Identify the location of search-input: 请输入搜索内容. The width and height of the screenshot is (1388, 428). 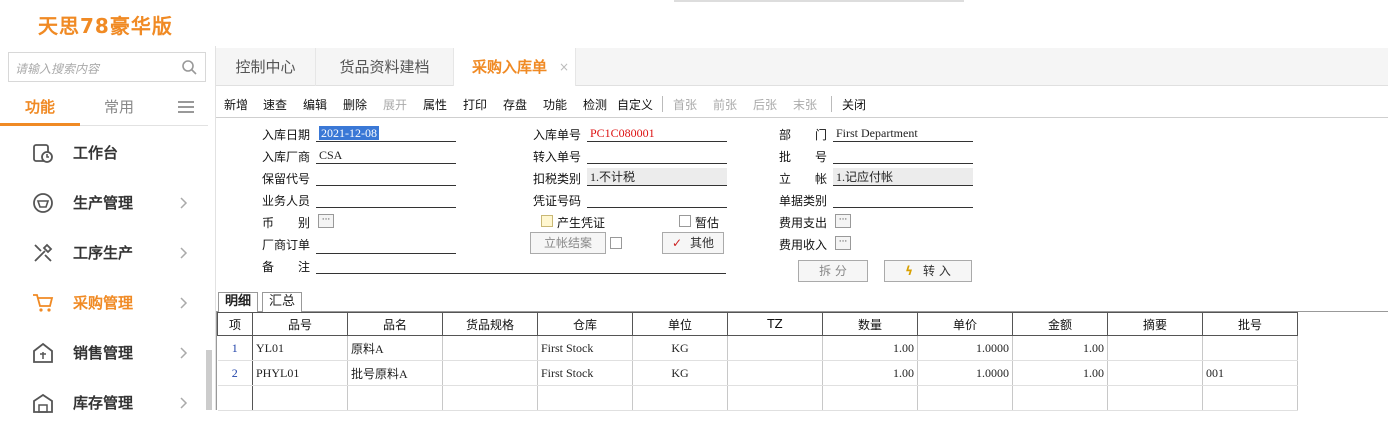
(57, 68).